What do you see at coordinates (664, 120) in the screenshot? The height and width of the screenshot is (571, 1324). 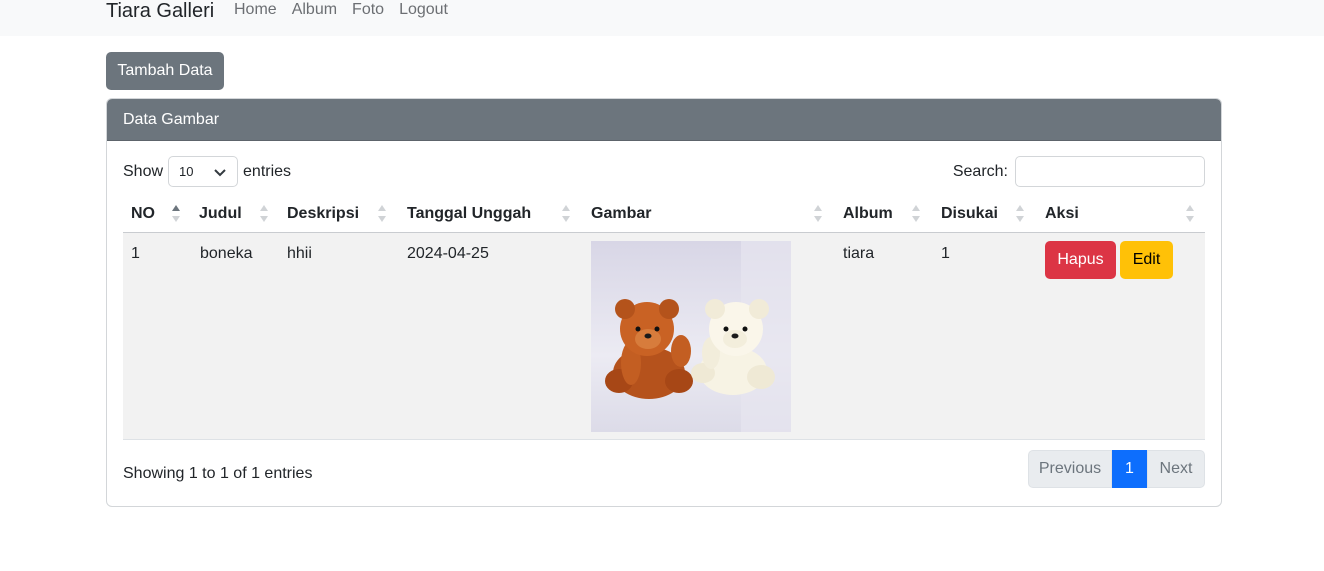 I see `card-header: Data Gambar` at bounding box center [664, 120].